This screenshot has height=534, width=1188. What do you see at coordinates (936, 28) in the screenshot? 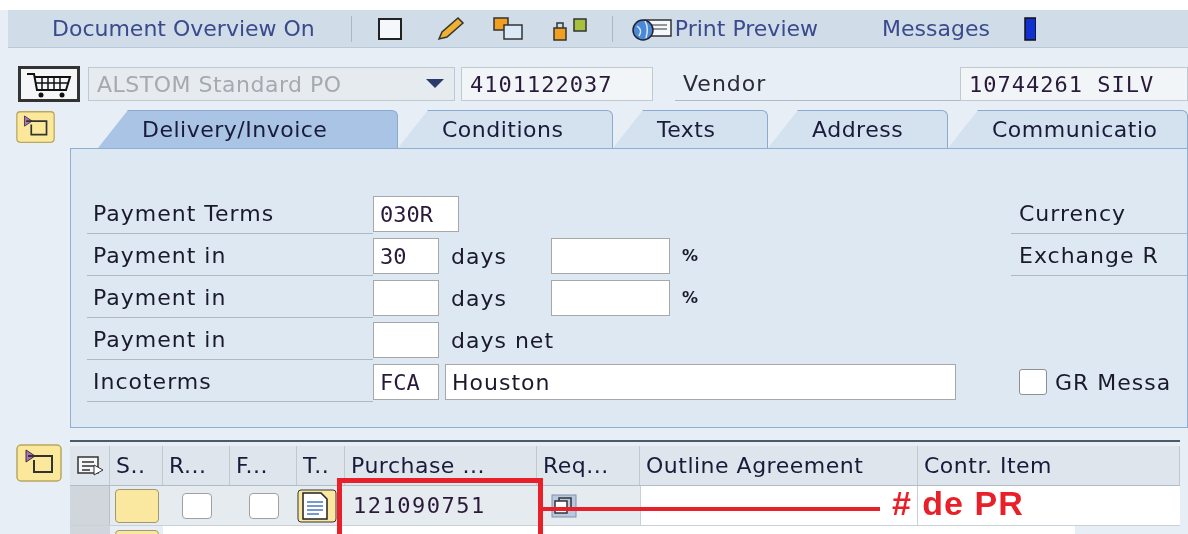
I see `messages-button: Messages` at bounding box center [936, 28].